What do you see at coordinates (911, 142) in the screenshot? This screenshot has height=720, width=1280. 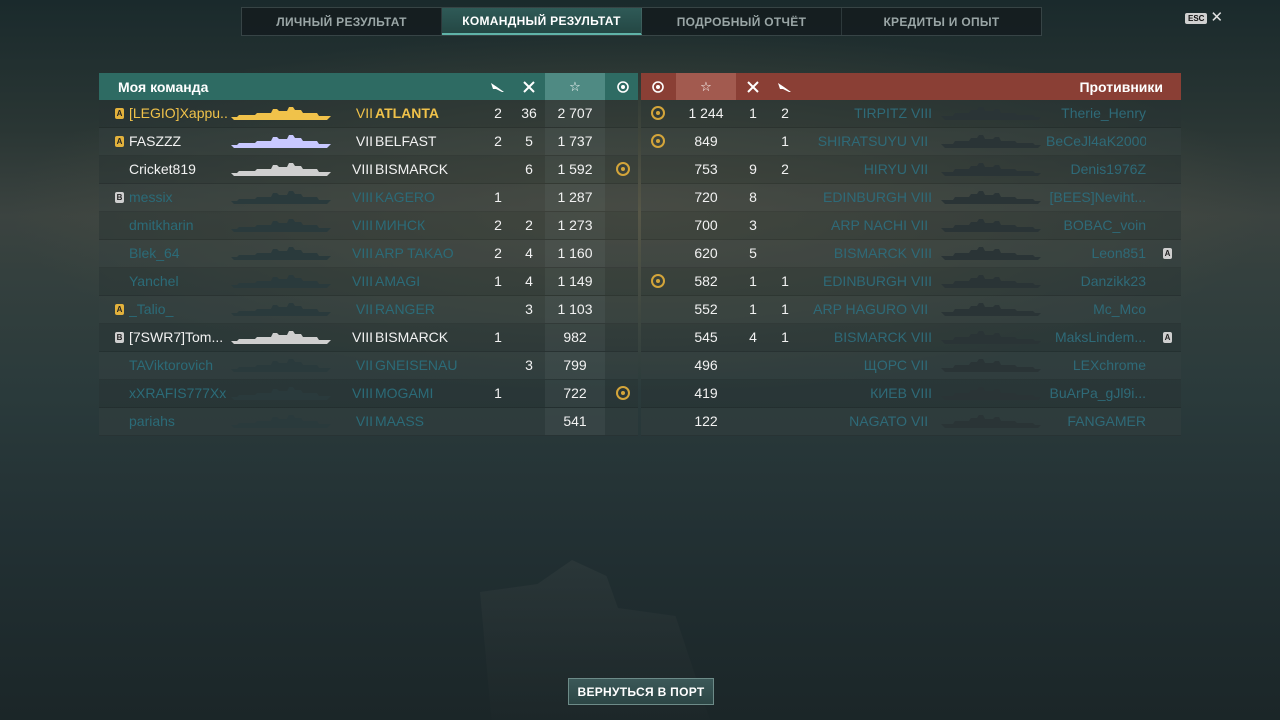 I see `table-row: 849 1 SHIRATSUYU VII BeCeJl4aK2000` at bounding box center [911, 142].